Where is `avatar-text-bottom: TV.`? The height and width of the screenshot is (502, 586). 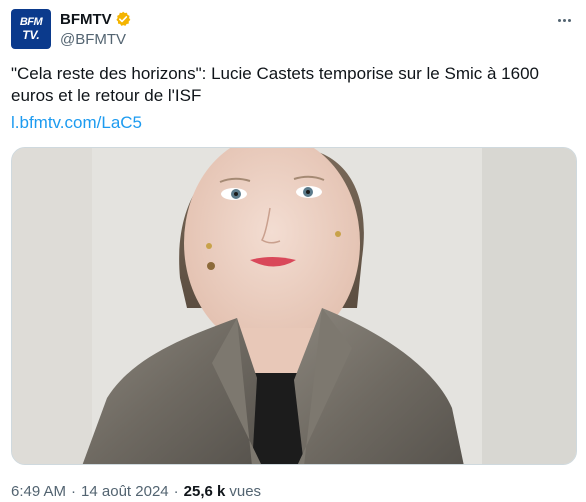 avatar-text-bottom: TV. is located at coordinates (31, 35).